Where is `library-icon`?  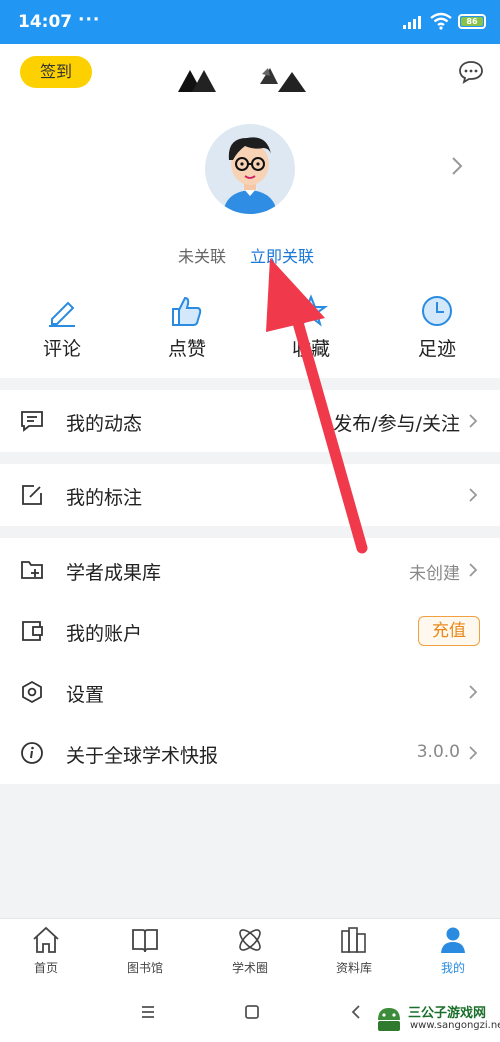 library-icon is located at coordinates (353, 940).